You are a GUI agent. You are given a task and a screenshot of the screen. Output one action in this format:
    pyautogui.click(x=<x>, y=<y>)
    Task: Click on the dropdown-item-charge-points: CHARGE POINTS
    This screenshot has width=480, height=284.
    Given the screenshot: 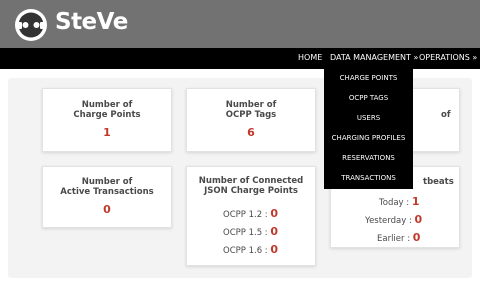 What is the action you would take?
    pyautogui.click(x=368, y=78)
    